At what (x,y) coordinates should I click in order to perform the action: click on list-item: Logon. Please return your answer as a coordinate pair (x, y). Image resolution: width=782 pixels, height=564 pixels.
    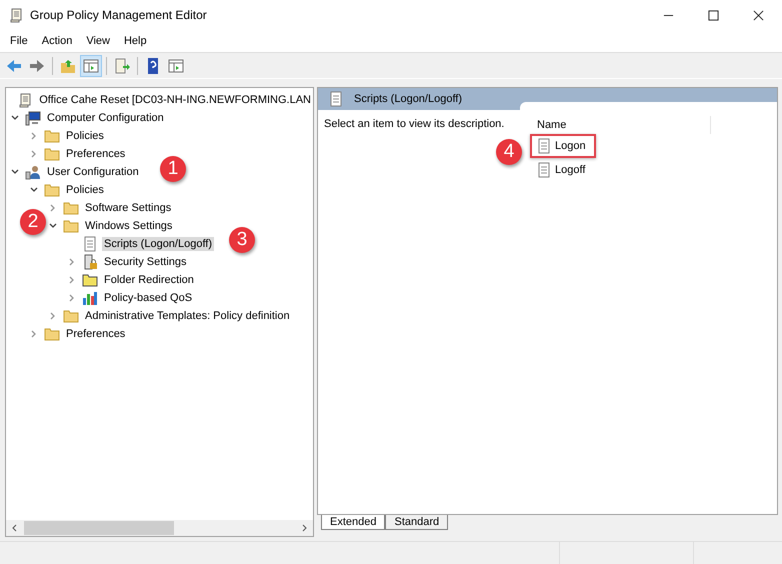
    Looking at the image, I should click on (563, 146).